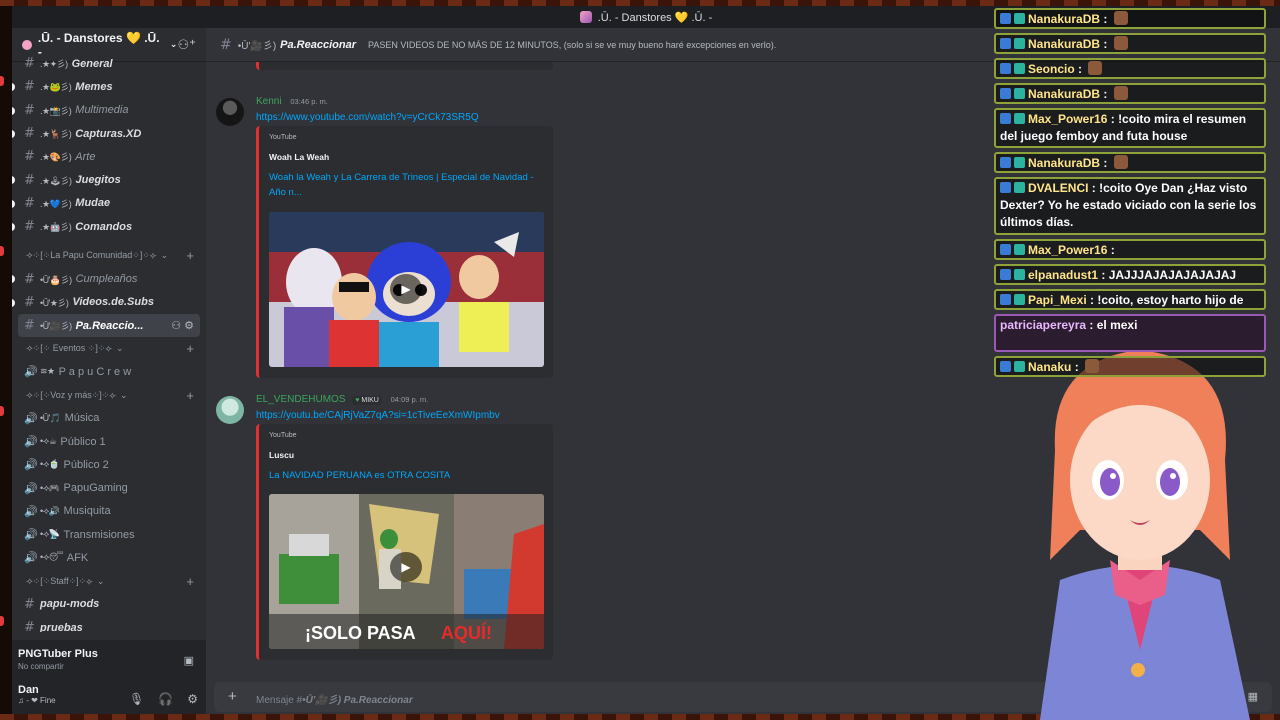 The image size is (1280, 720). I want to click on channel-item: # .★🕹彡) Juegitos, so click(109, 179).